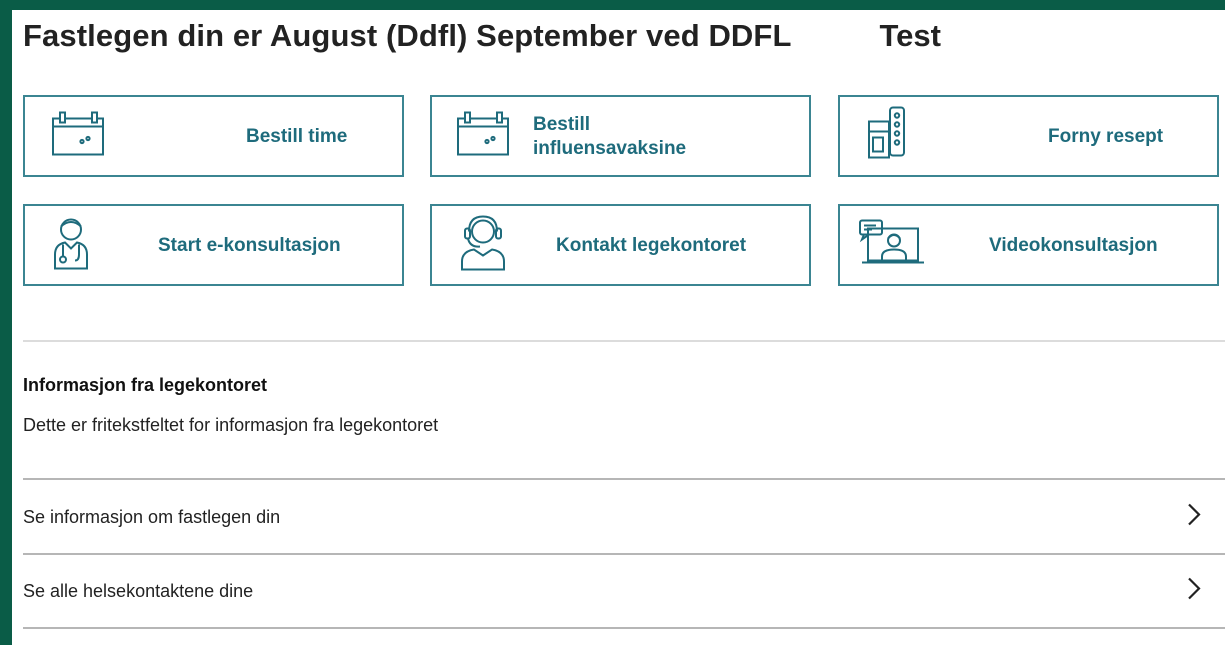 The height and width of the screenshot is (645, 1225). I want to click on link-all-health-contacts-label: Se alle helsekontaktene dine, so click(138, 590).